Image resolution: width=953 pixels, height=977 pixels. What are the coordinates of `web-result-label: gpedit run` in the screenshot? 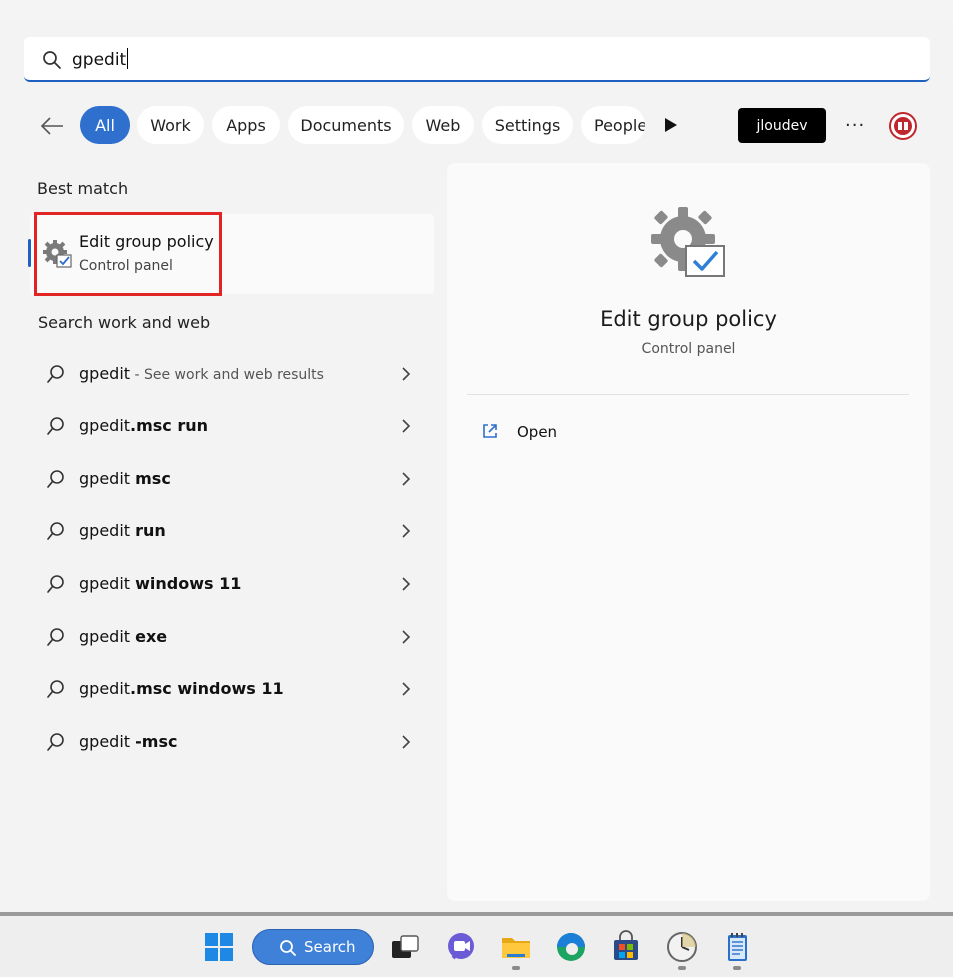 It's located at (122, 530).